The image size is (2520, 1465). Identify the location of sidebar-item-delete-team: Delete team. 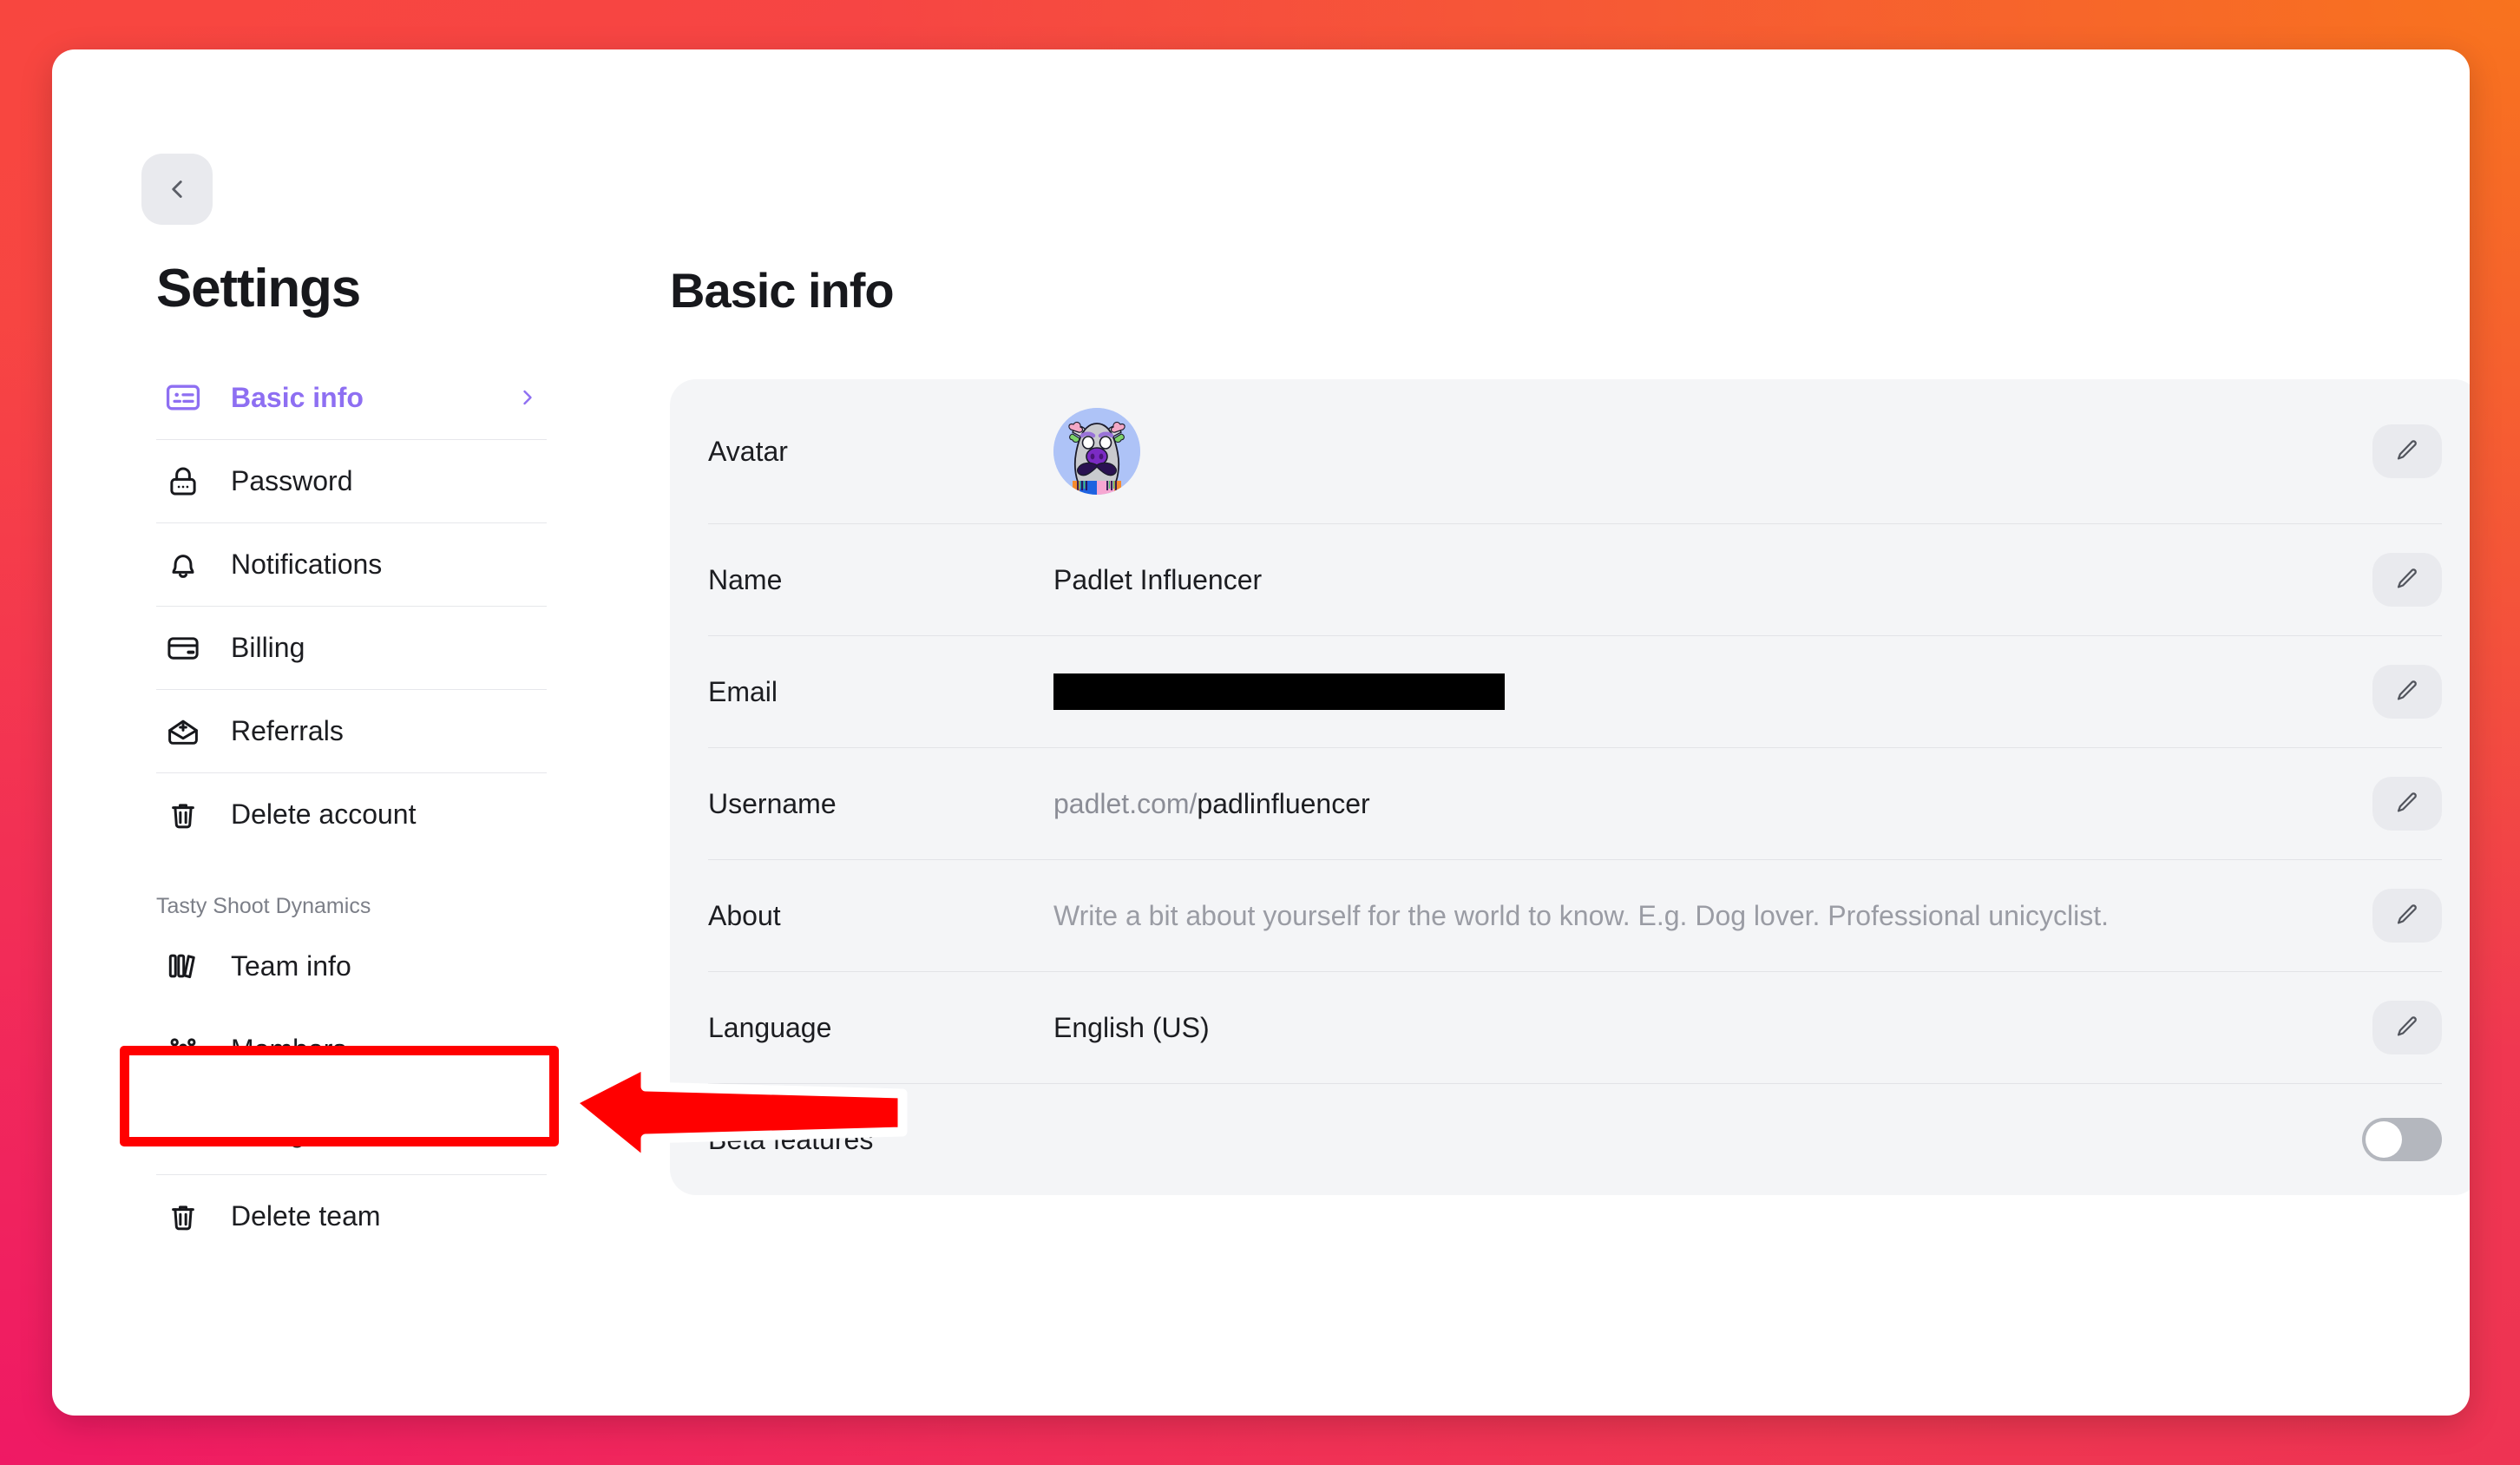
(351, 1216).